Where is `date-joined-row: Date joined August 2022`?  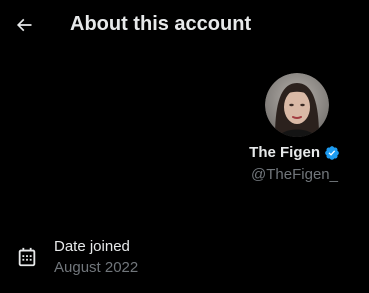
date-joined-row: Date joined August 2022 is located at coordinates (186, 258).